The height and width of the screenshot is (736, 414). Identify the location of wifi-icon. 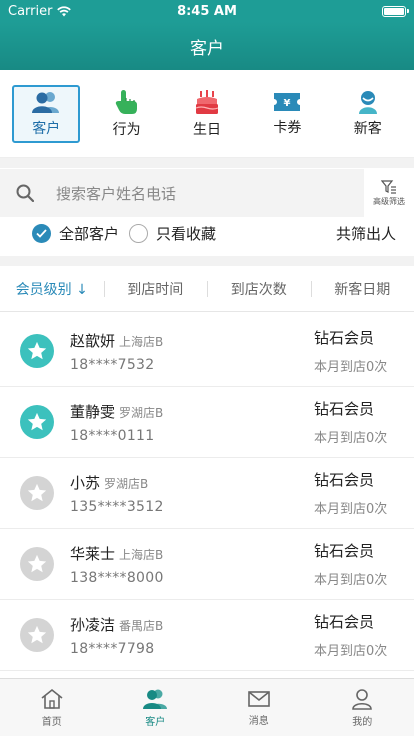
(64, 10).